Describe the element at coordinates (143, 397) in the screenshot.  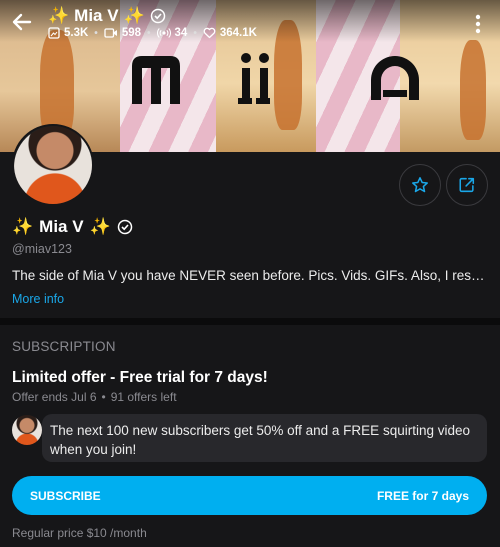
I see `offers-left: 91 offers left` at that location.